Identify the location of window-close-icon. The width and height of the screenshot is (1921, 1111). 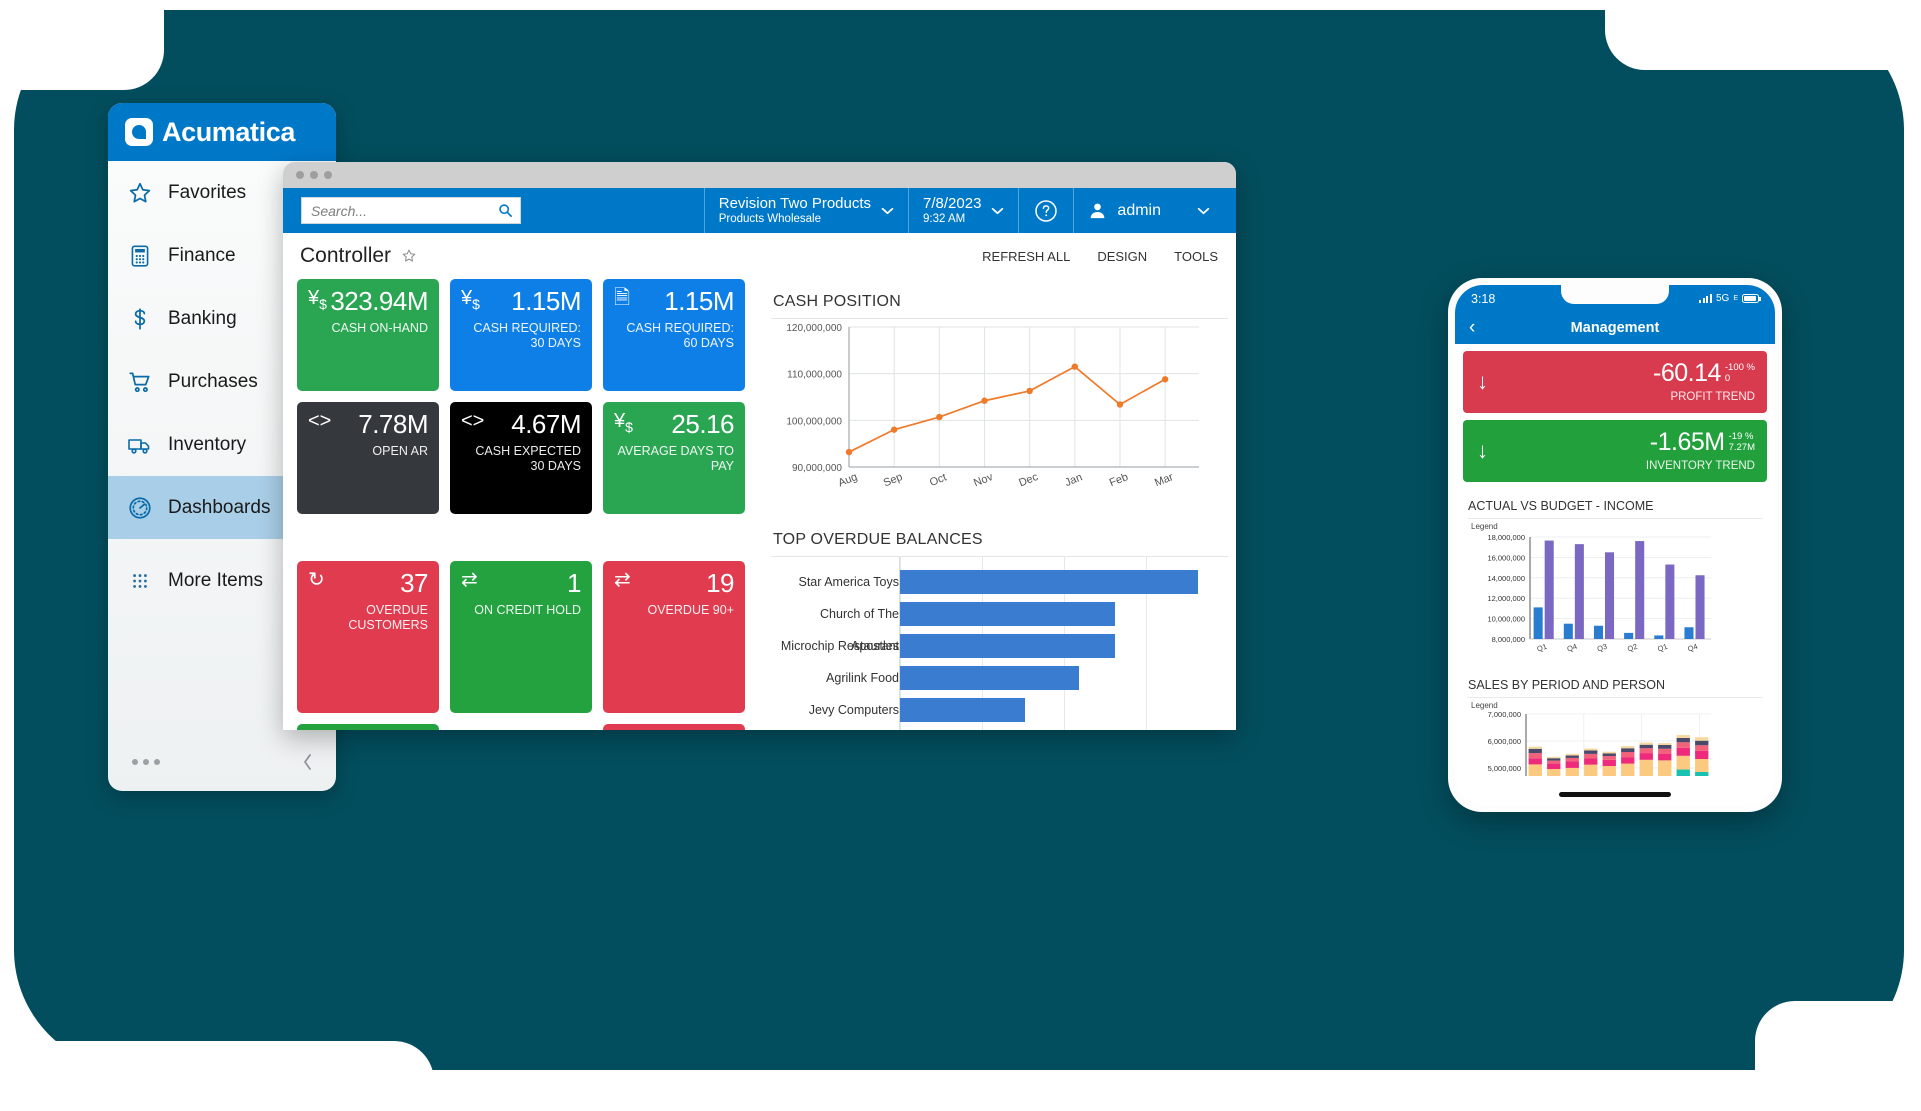
(300, 175).